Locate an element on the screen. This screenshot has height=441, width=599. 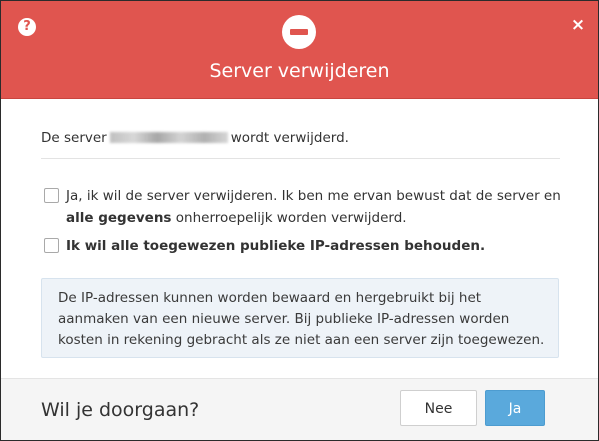
message-prefix: De server is located at coordinates (74, 138).